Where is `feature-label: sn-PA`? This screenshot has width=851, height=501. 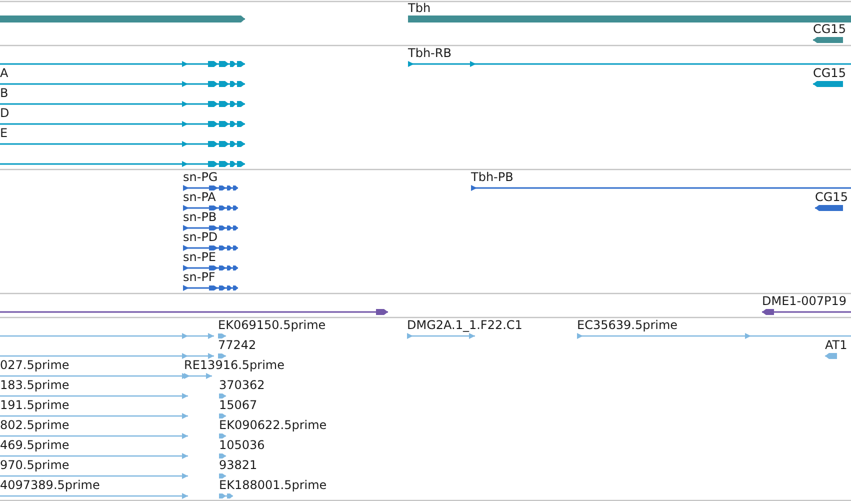 feature-label: sn-PA is located at coordinates (199, 197).